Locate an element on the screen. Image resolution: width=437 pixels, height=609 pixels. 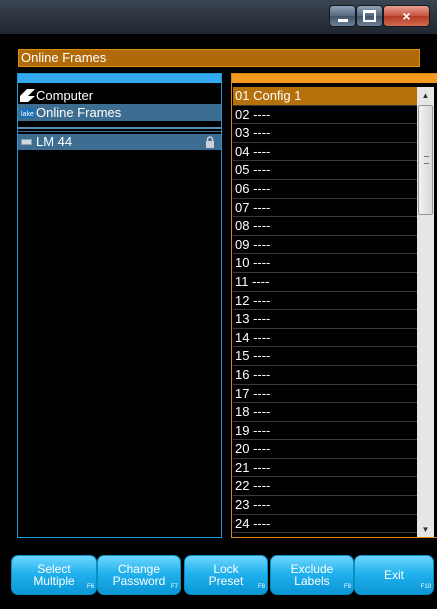
left-panel-header-bar is located at coordinates (119, 78).